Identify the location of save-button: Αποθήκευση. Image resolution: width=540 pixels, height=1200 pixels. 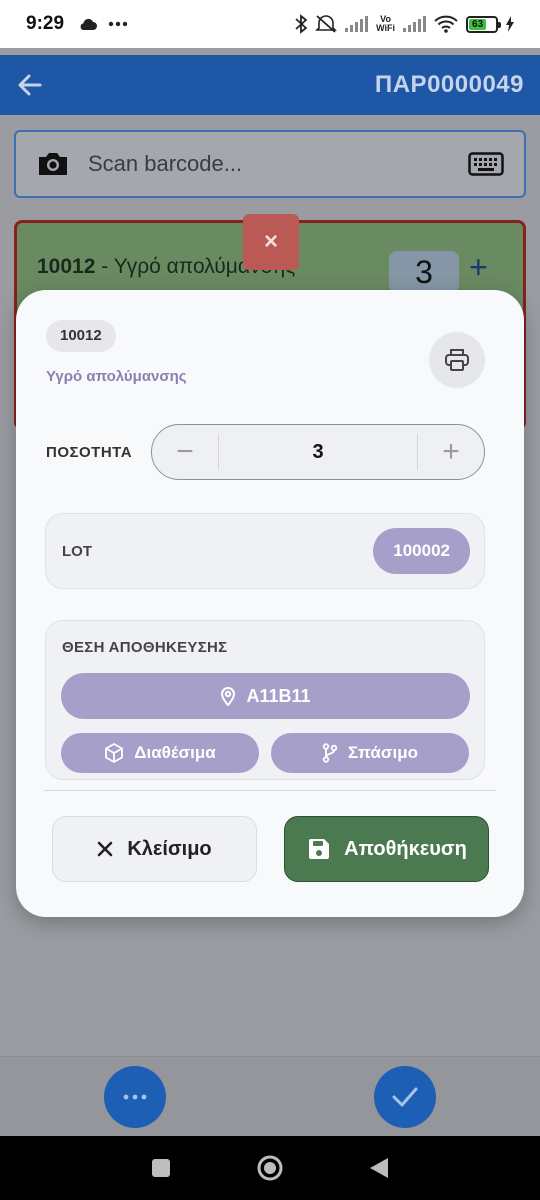
(386, 849).